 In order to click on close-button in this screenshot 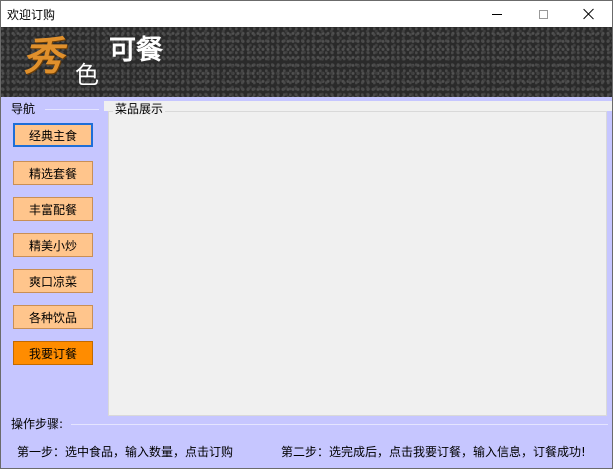, I will do `click(589, 14)`.